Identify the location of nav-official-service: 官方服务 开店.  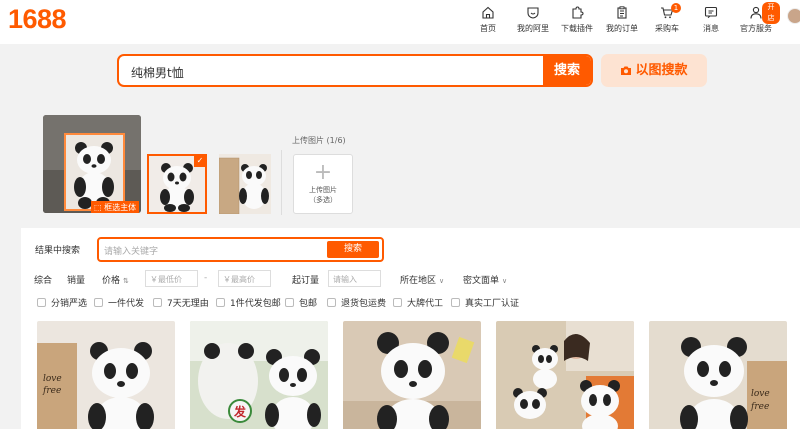
(756, 18).